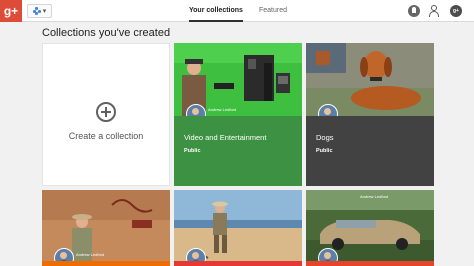 The width and height of the screenshot is (474, 266). Describe the element at coordinates (456, 11) in the screenshot. I see `share-icon` at that location.